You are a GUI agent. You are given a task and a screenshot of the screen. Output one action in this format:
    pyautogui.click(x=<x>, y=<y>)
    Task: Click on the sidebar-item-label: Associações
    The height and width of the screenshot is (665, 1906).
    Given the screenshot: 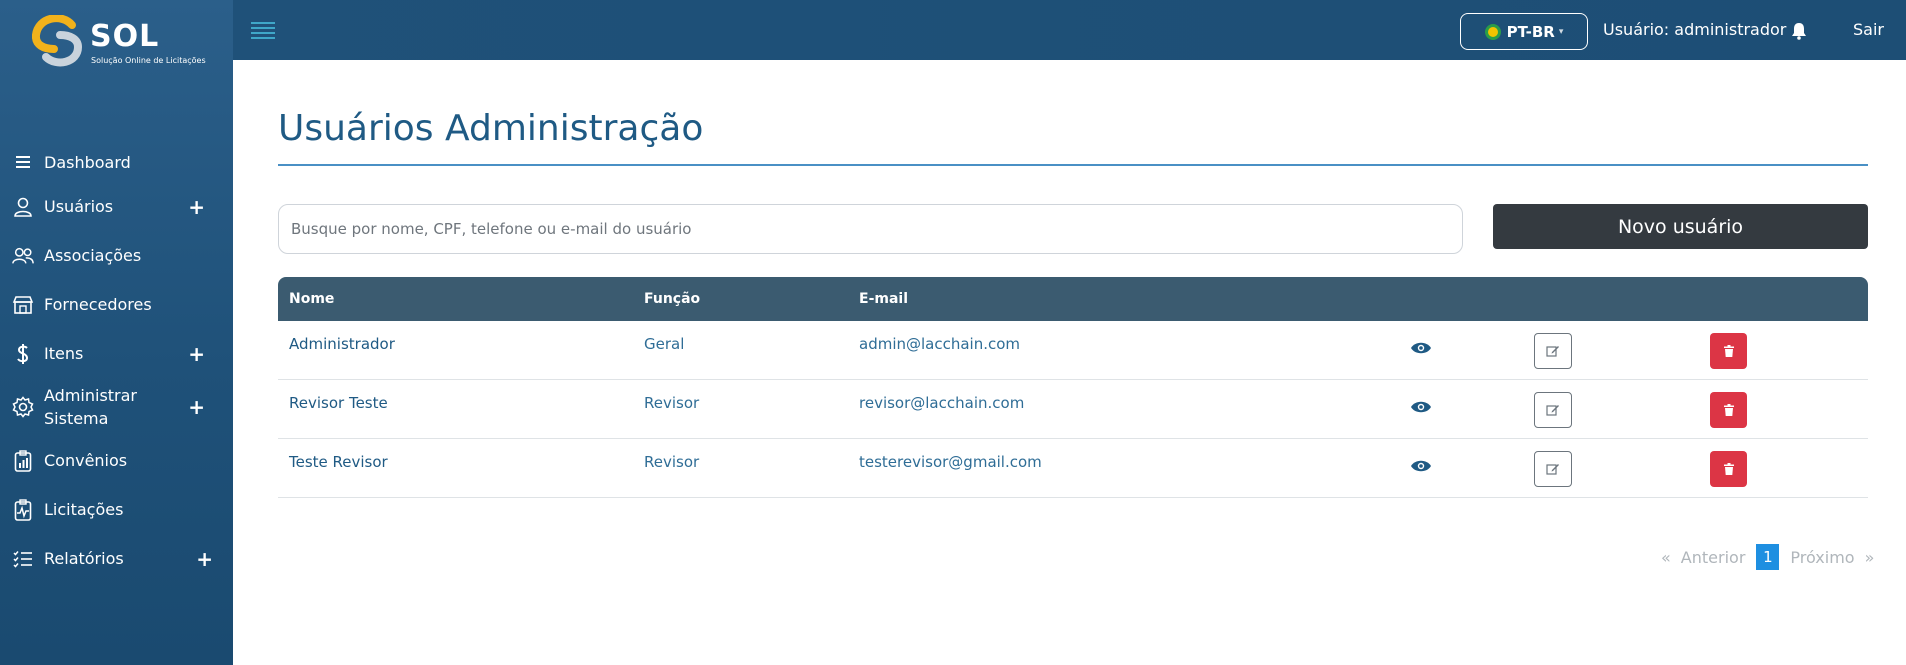 What is the action you would take?
    pyautogui.click(x=93, y=255)
    